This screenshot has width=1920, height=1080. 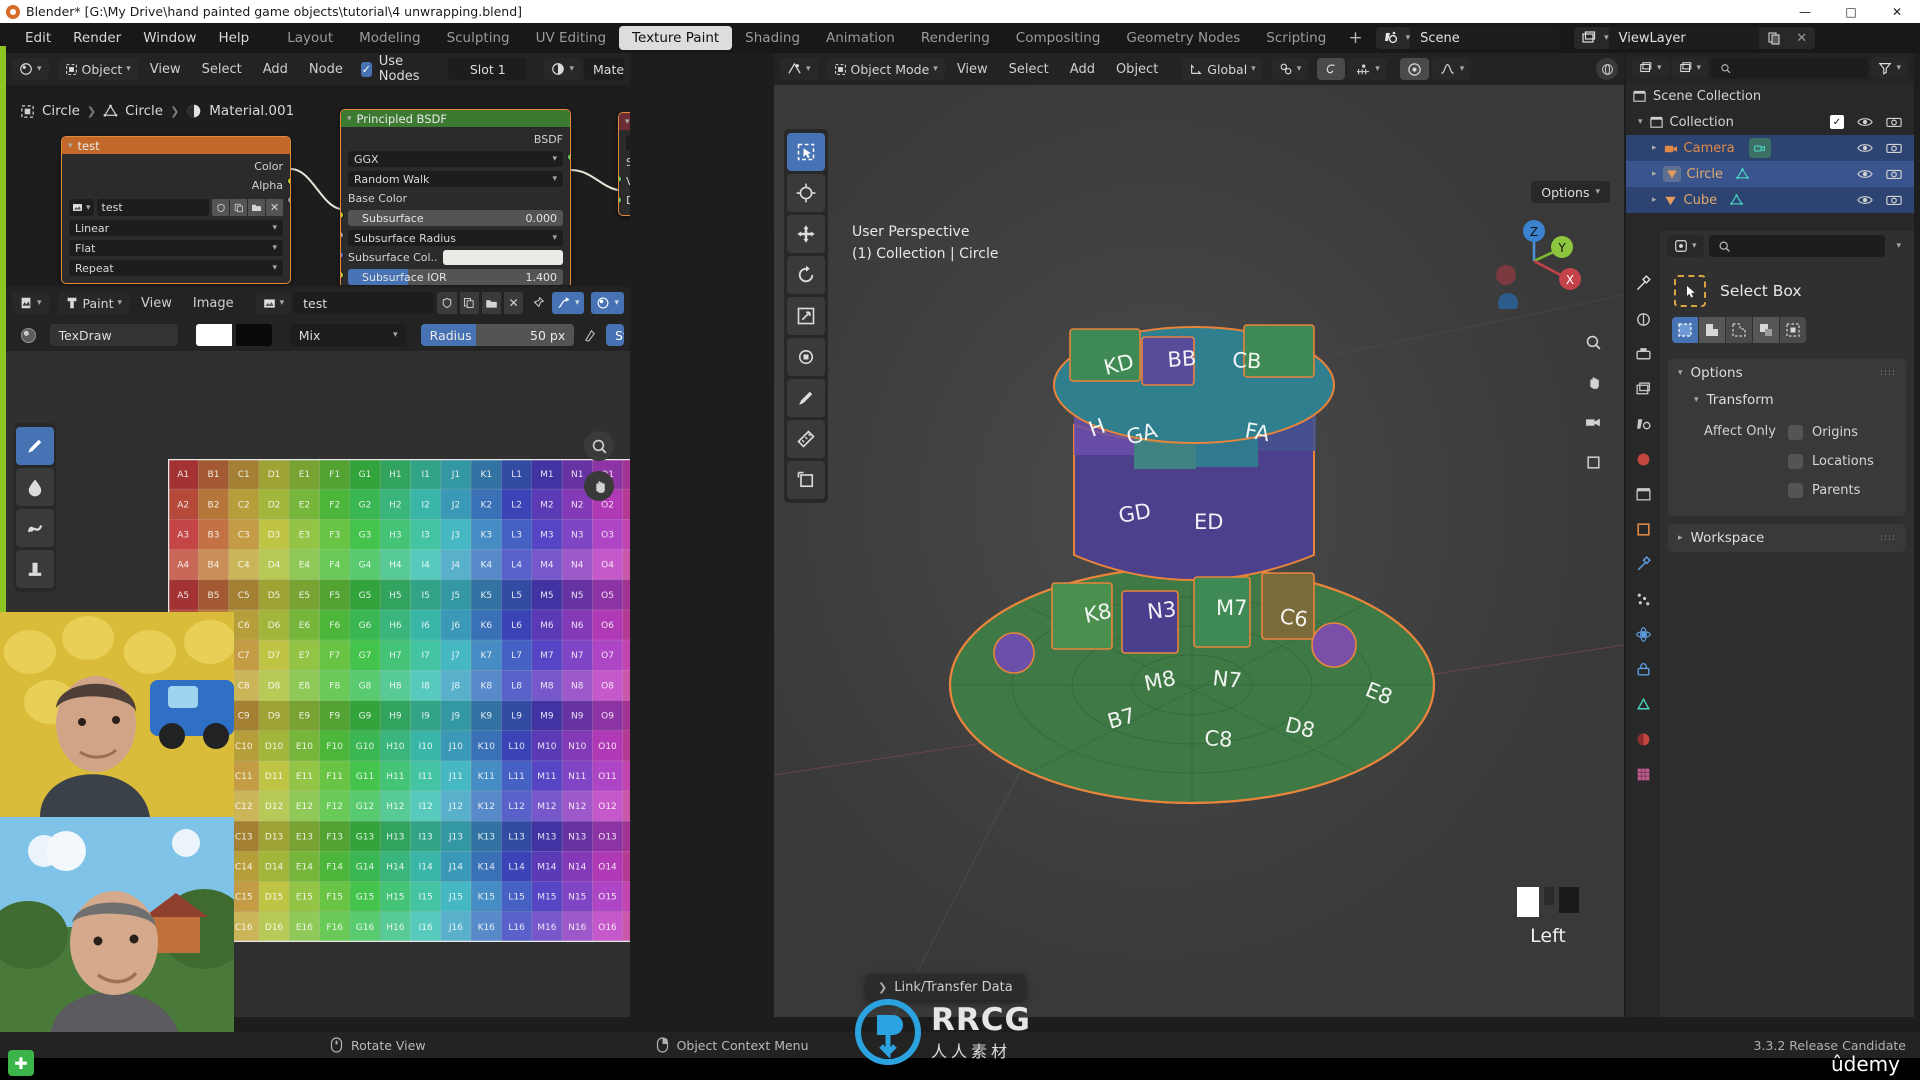 I want to click on extend-select-icon, so click(x=1712, y=330).